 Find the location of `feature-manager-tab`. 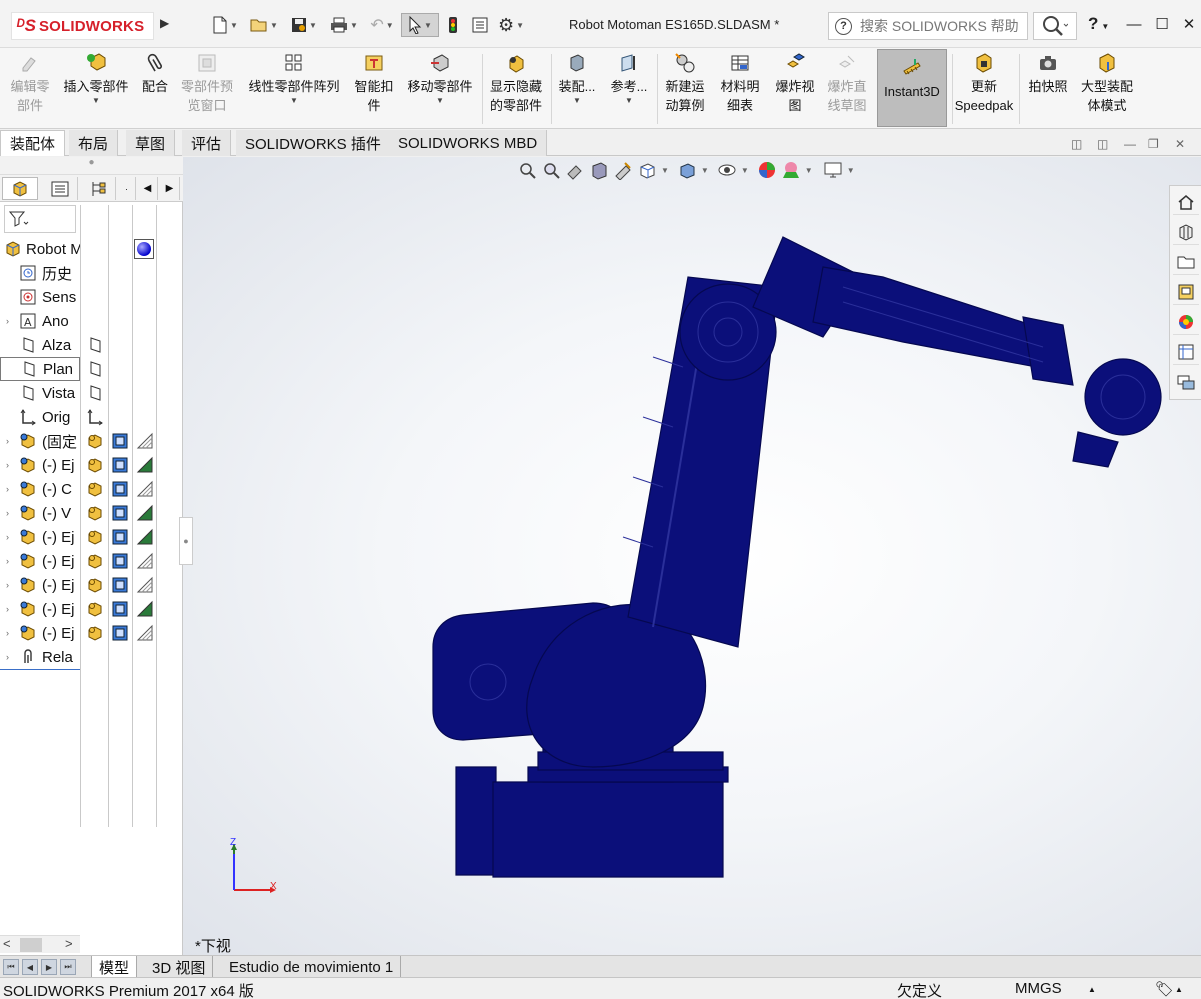

feature-manager-tab is located at coordinates (20, 188).